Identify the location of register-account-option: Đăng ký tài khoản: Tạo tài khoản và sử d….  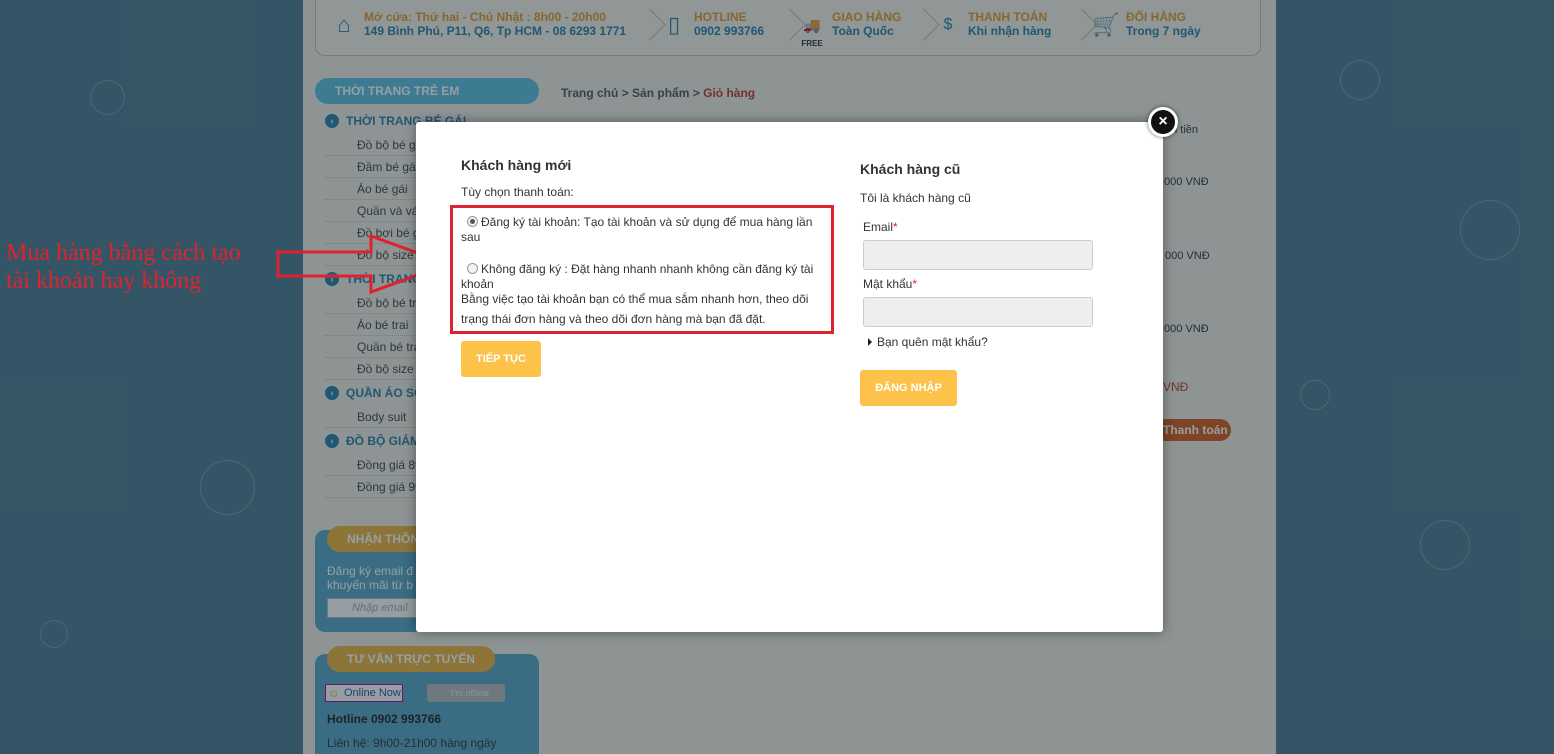
(644, 230).